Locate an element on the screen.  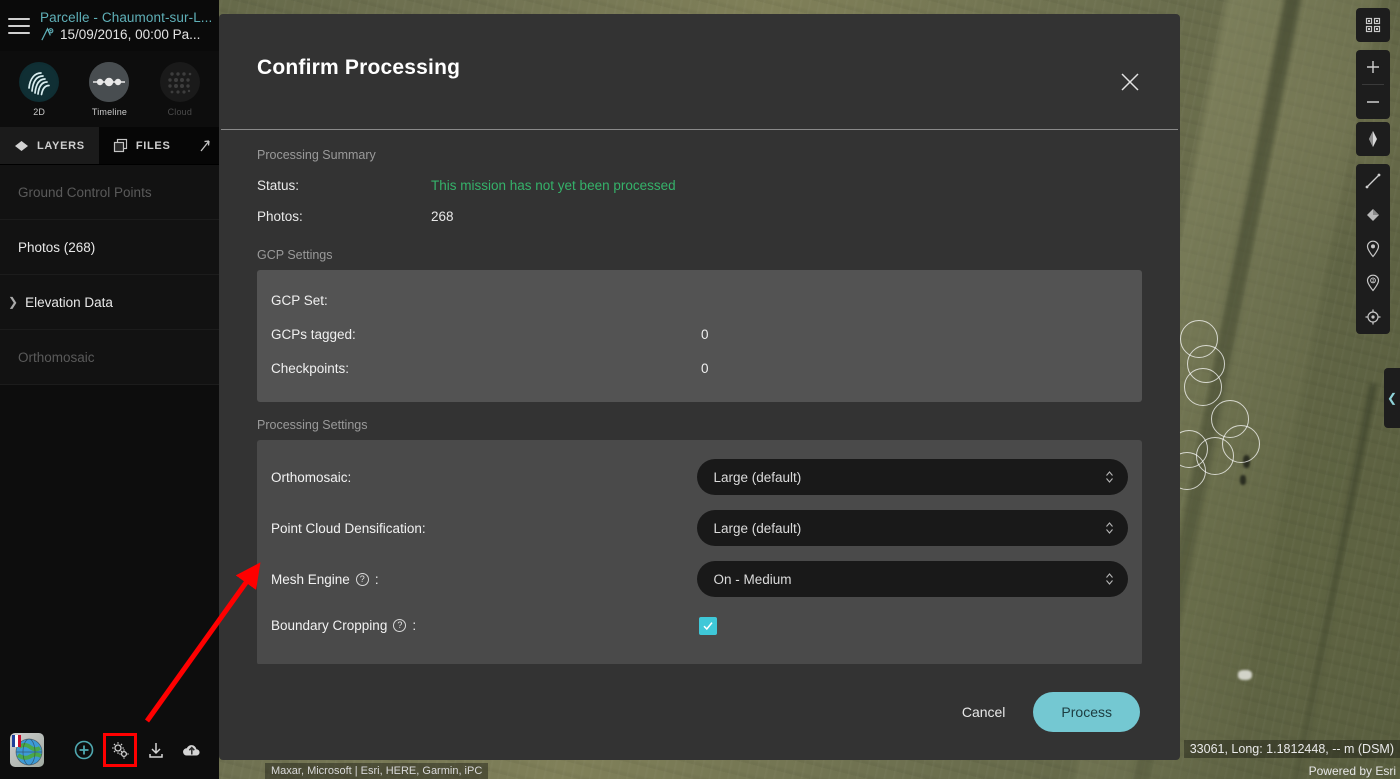
download-icon is located at coordinates (156, 750).